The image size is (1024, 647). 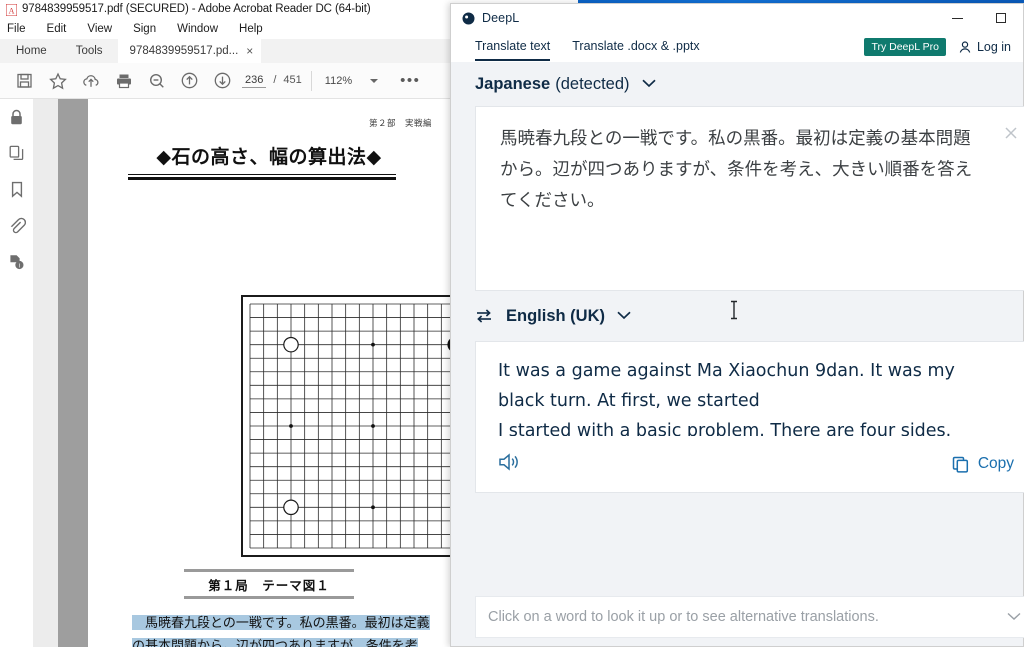 I want to click on go-board-diagram, so click(x=345, y=426).